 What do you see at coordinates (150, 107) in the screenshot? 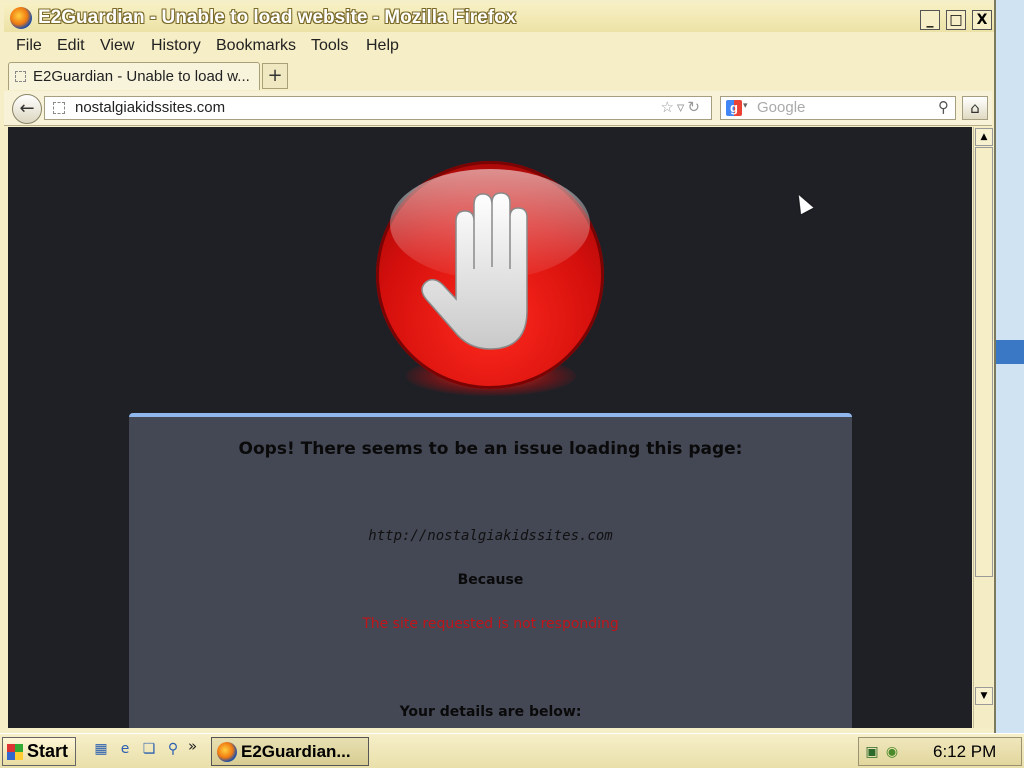
I see `url-text: nostalgiakidssites.com` at bounding box center [150, 107].